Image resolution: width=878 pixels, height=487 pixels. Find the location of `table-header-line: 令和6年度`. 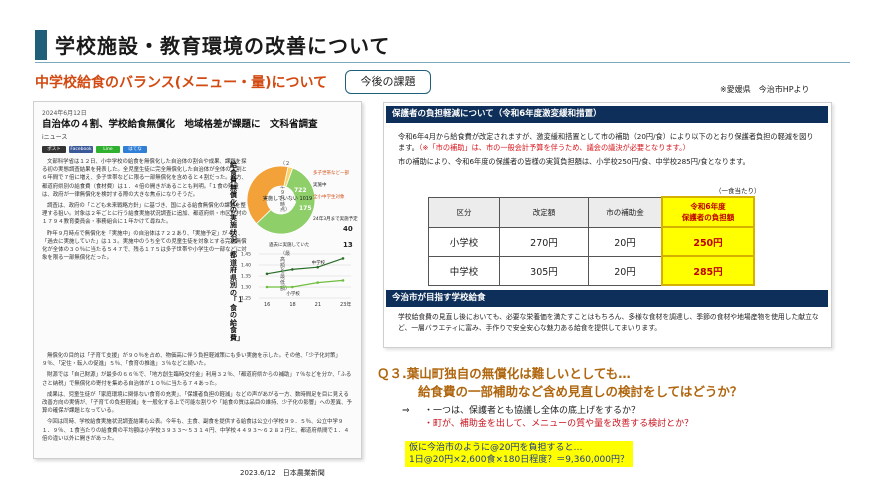

table-header-line: 令和6年度 is located at coordinates (708, 206).